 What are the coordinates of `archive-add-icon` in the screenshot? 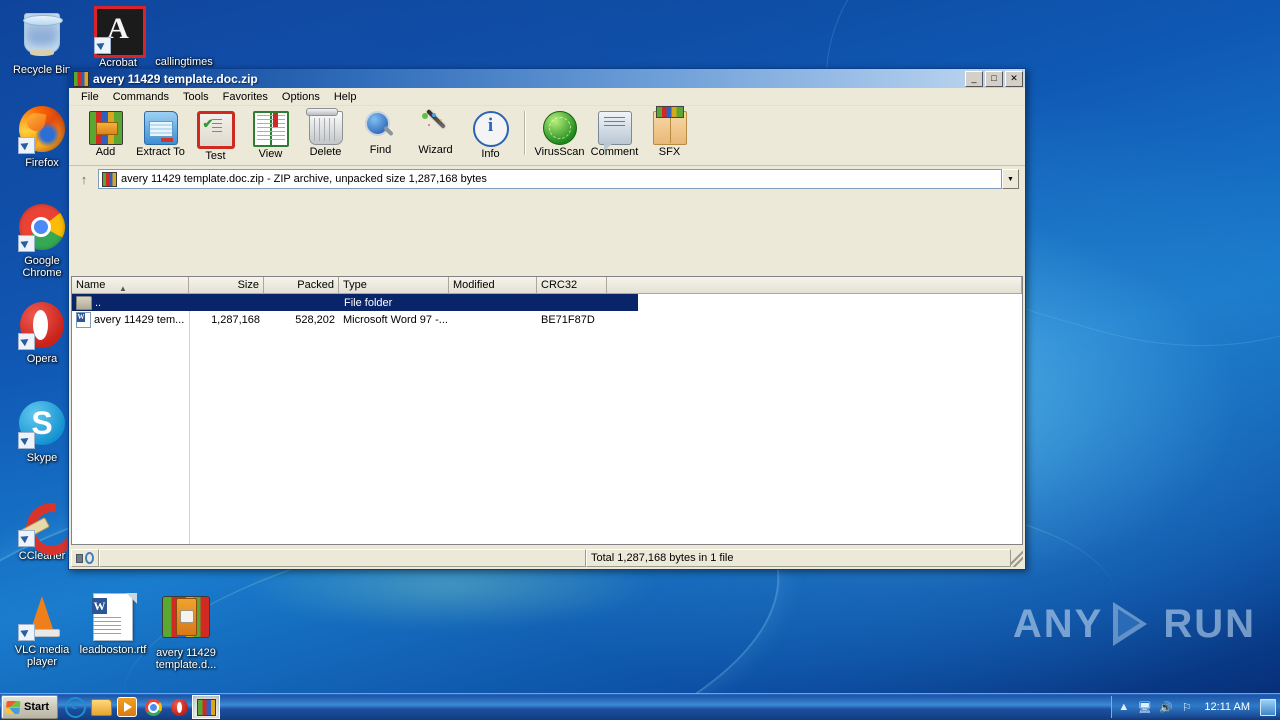 It's located at (105, 128).